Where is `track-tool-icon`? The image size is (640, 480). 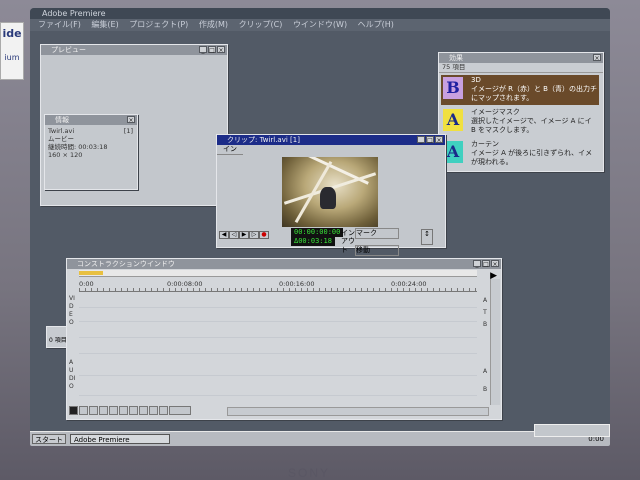
track-tool-icon is located at coordinates (113, 410).